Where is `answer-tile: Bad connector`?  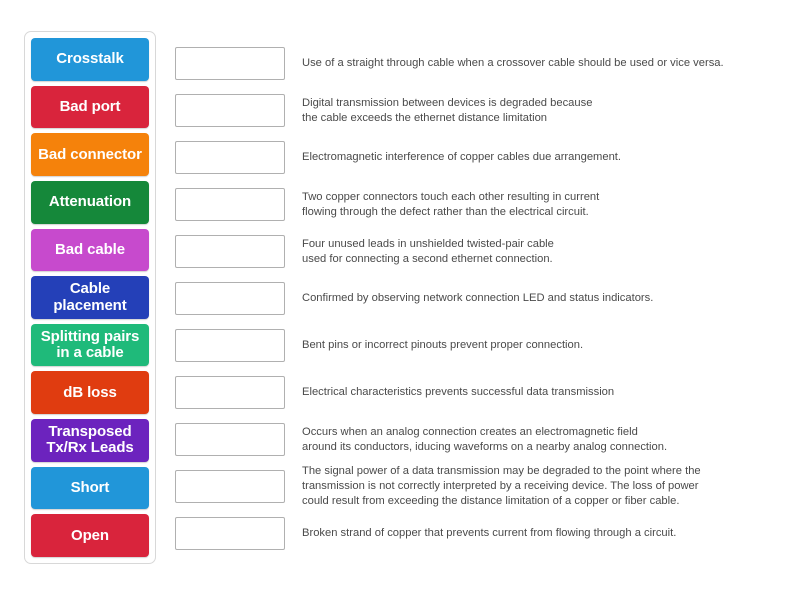 answer-tile: Bad connector is located at coordinates (90, 154).